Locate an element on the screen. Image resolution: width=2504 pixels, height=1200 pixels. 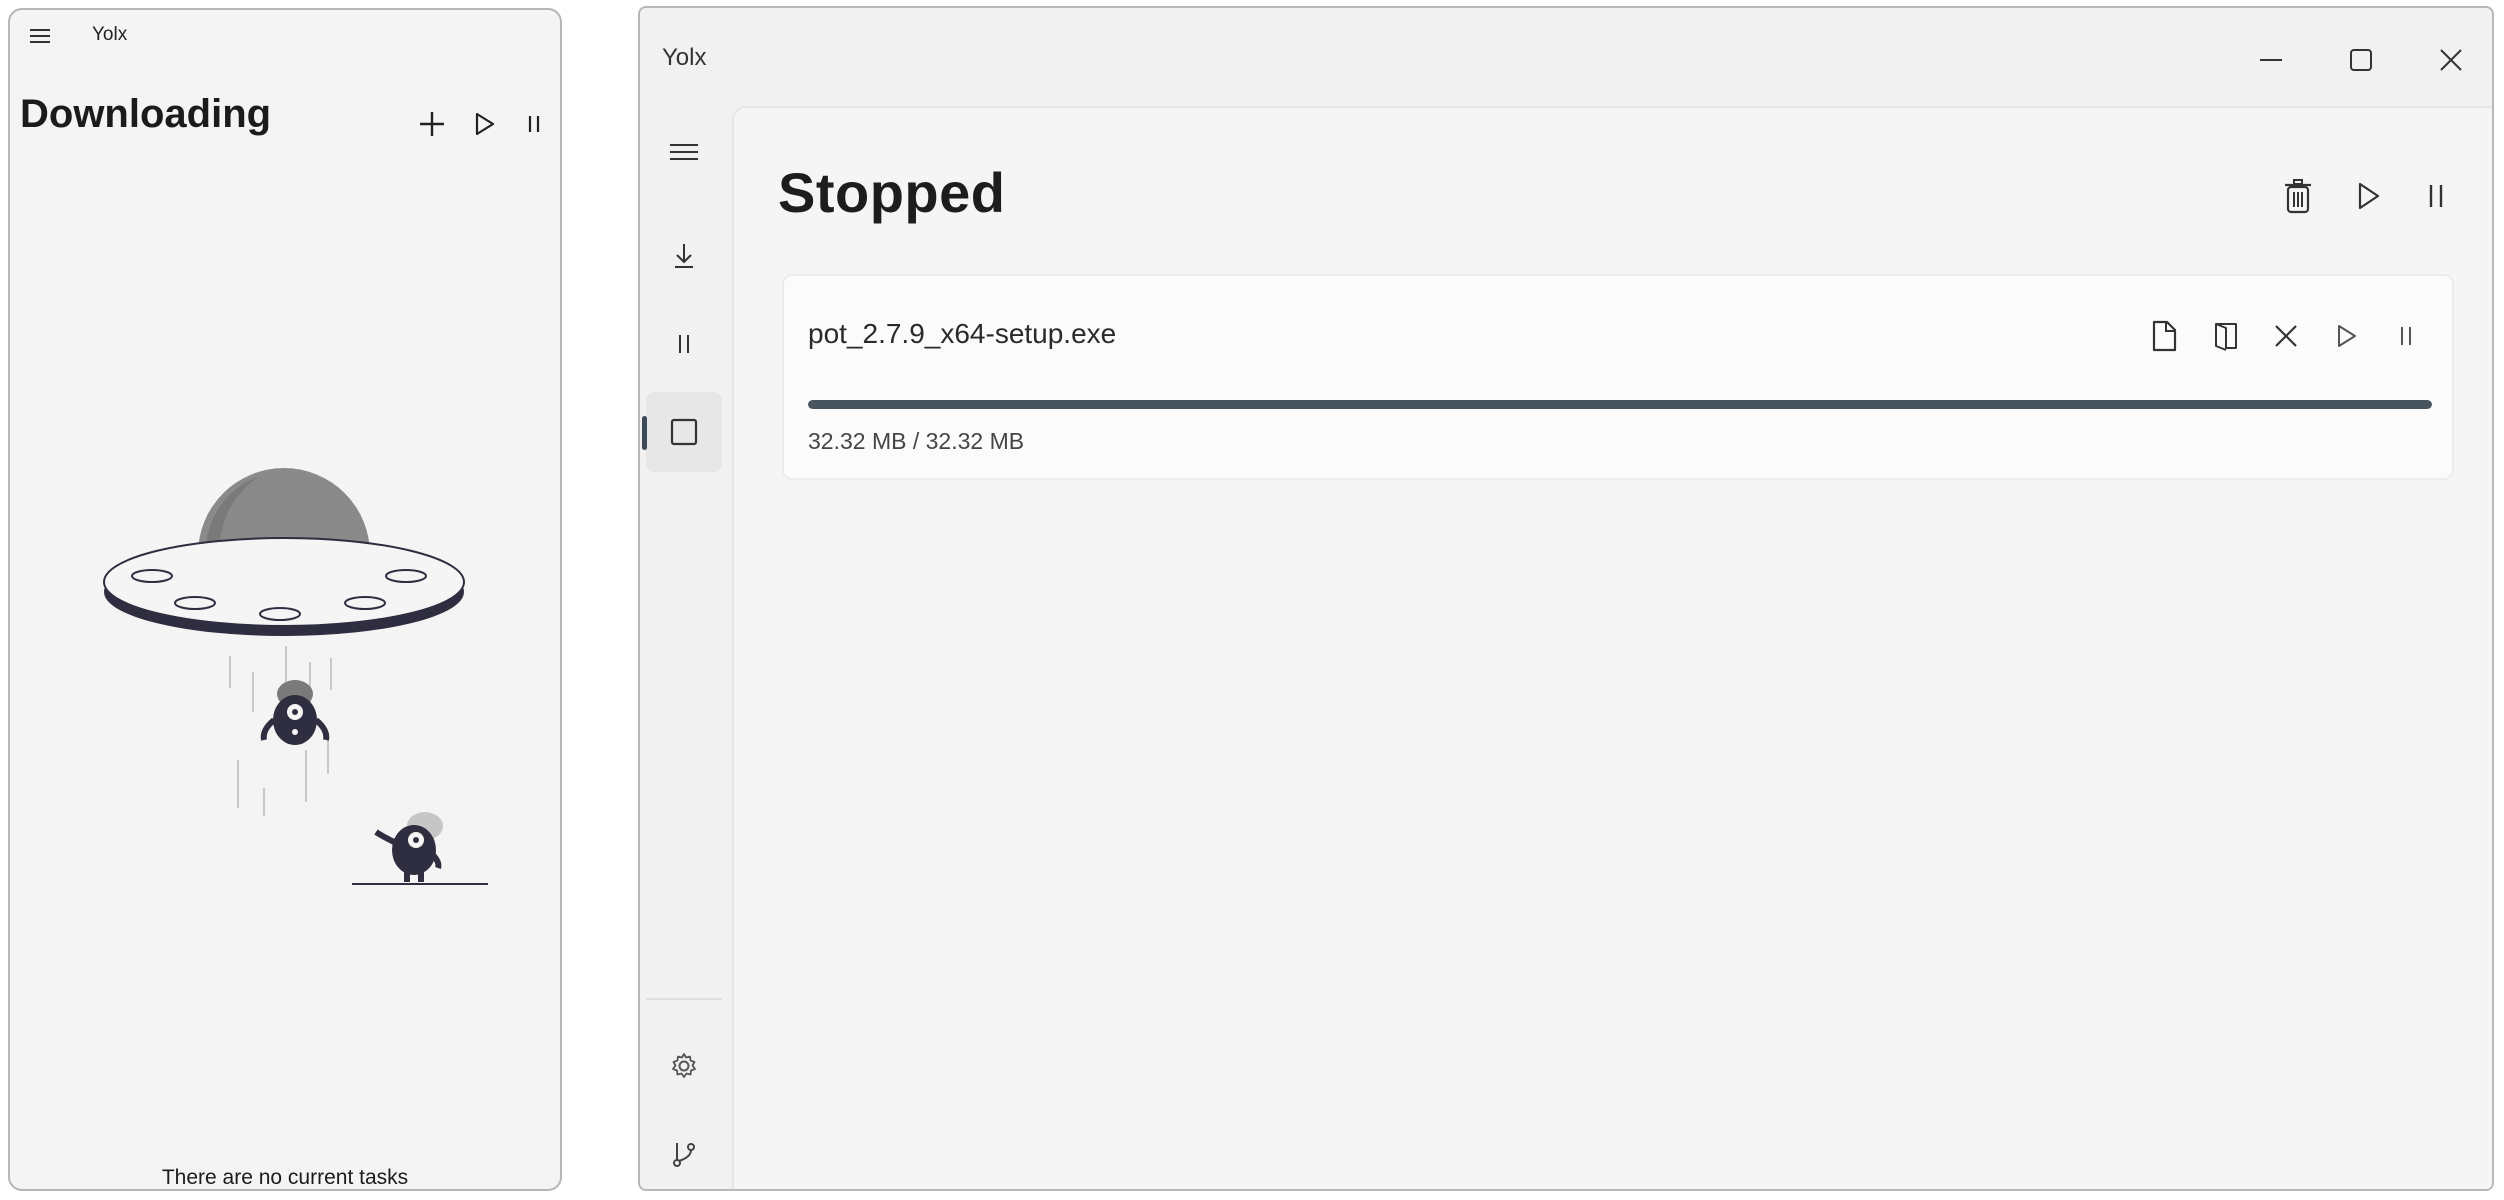
plus-icon is located at coordinates (432, 124).